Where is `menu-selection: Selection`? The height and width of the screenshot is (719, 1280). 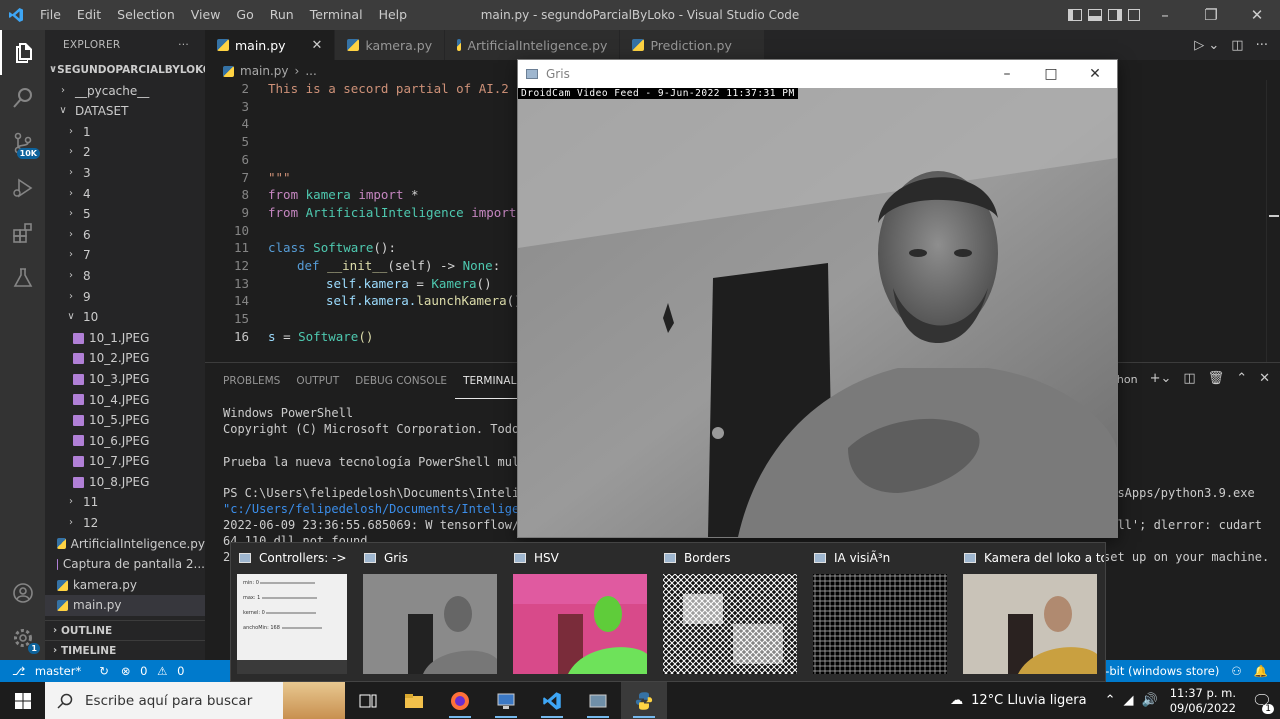
menu-selection: Selection is located at coordinates (146, 15).